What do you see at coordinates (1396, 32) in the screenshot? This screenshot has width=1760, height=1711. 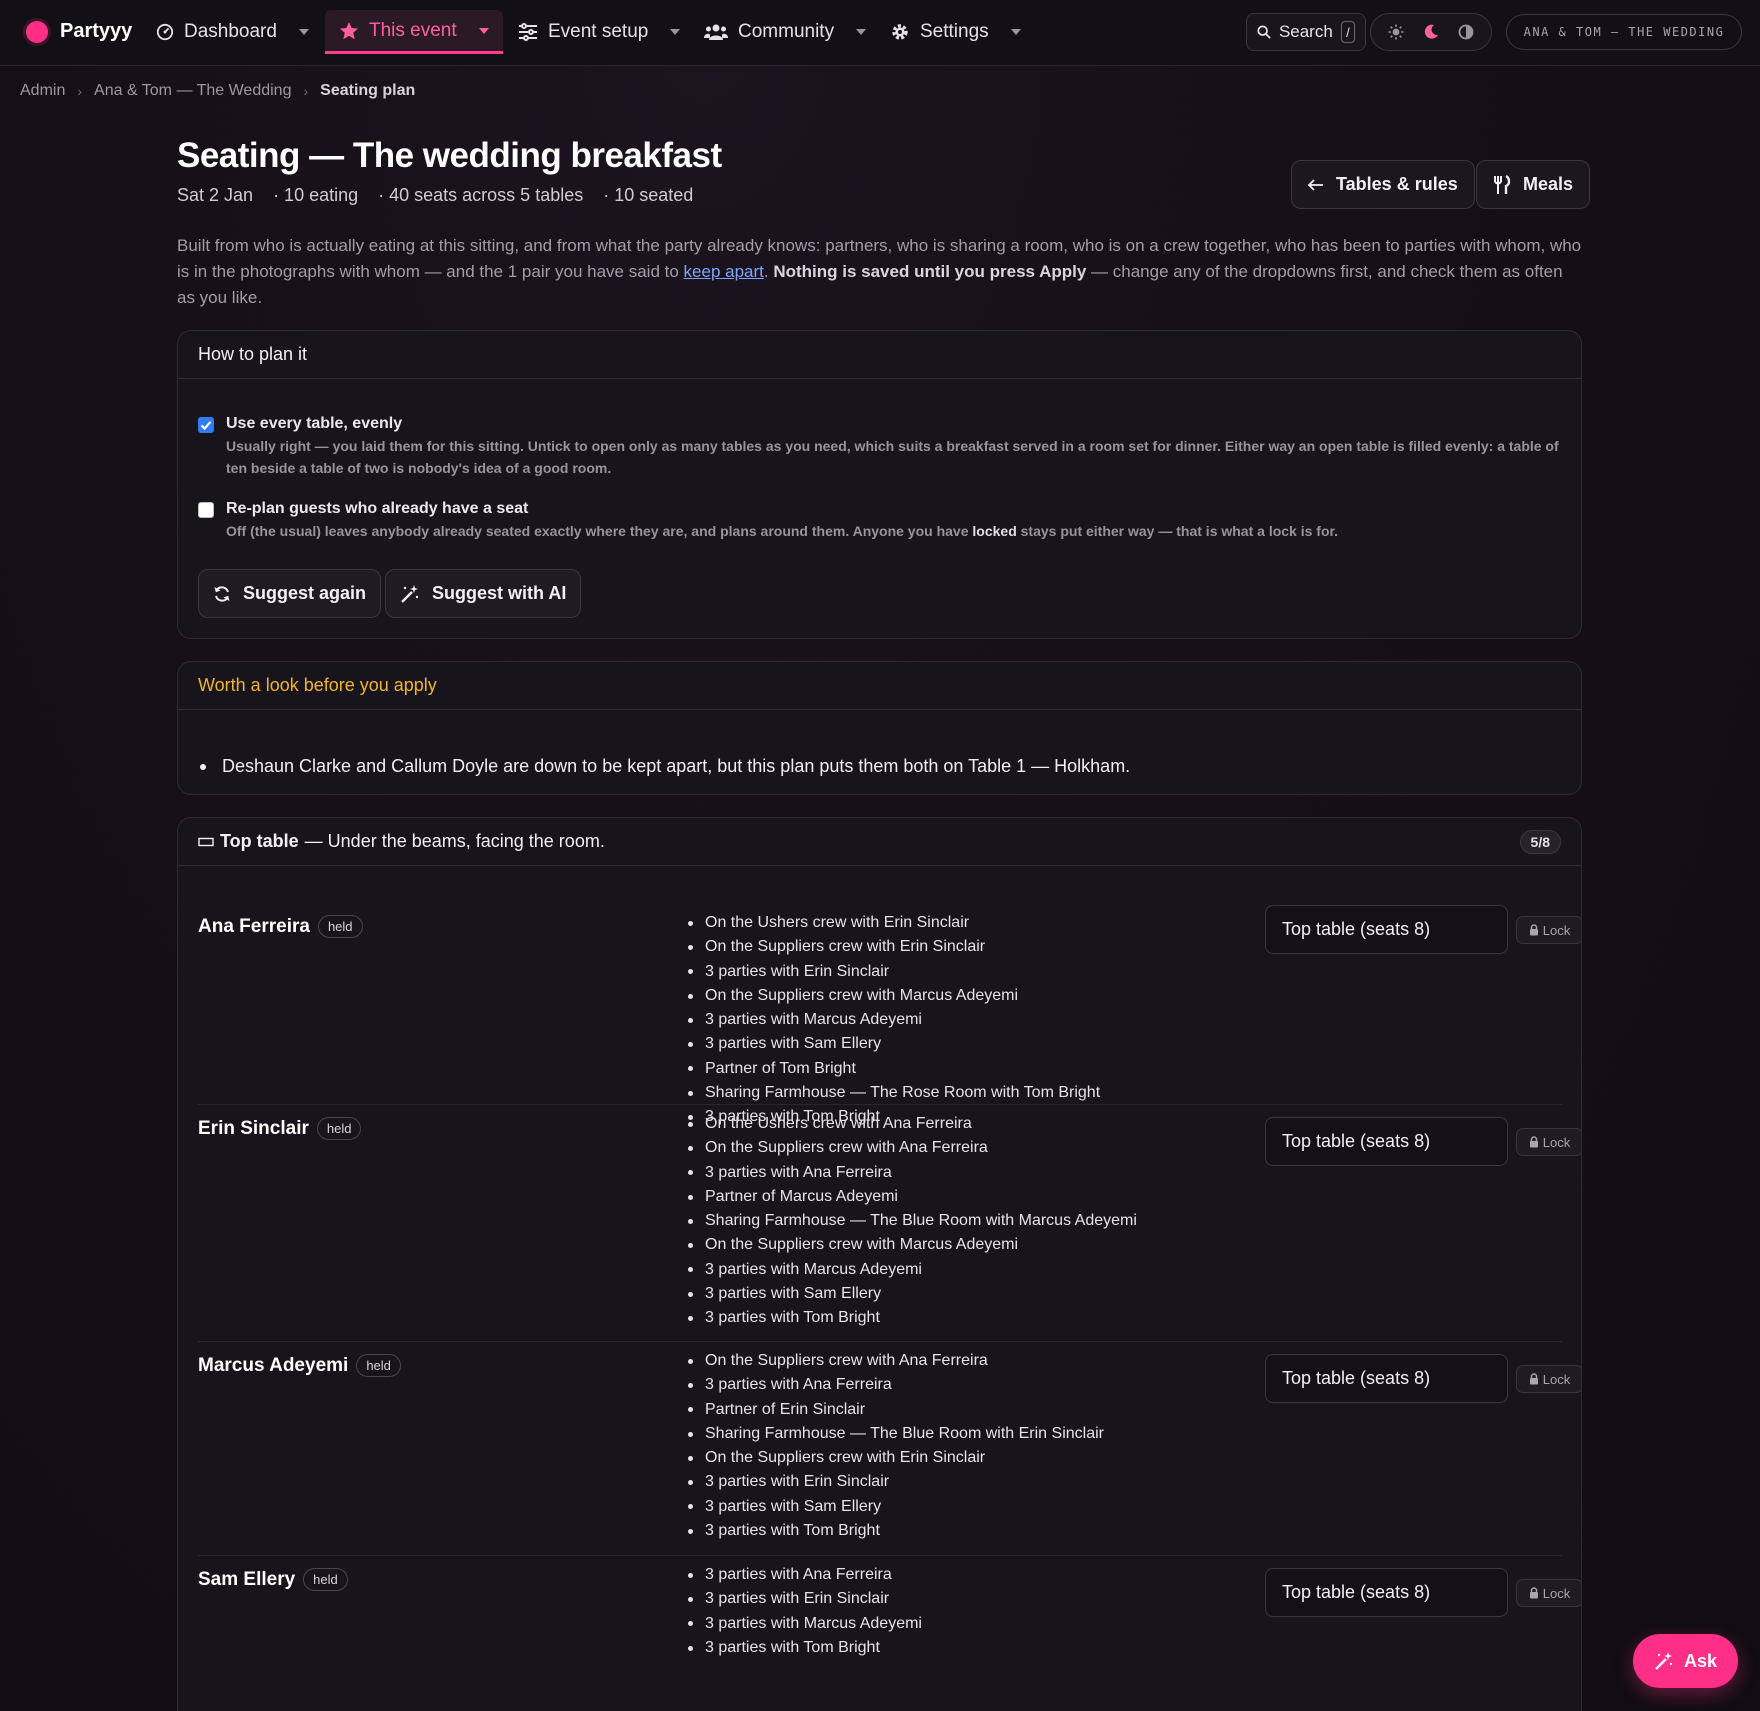 I see `sun-icon` at bounding box center [1396, 32].